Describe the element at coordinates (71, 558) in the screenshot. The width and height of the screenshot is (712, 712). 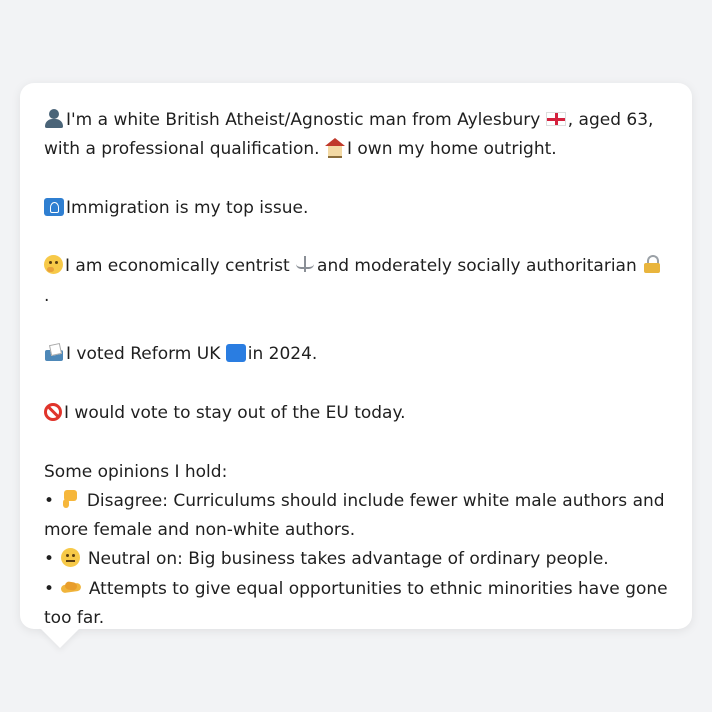
I see `neutral-face-icon` at that location.